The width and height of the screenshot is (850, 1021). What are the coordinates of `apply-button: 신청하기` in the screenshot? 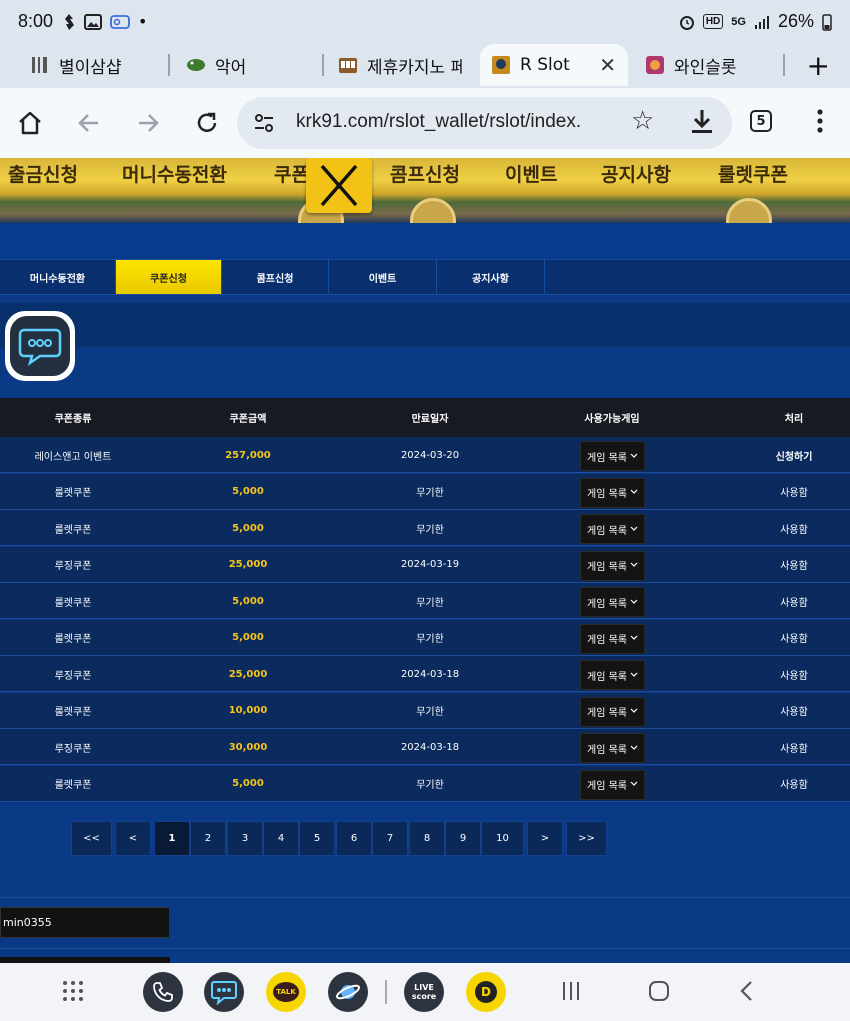 It's located at (785, 455).